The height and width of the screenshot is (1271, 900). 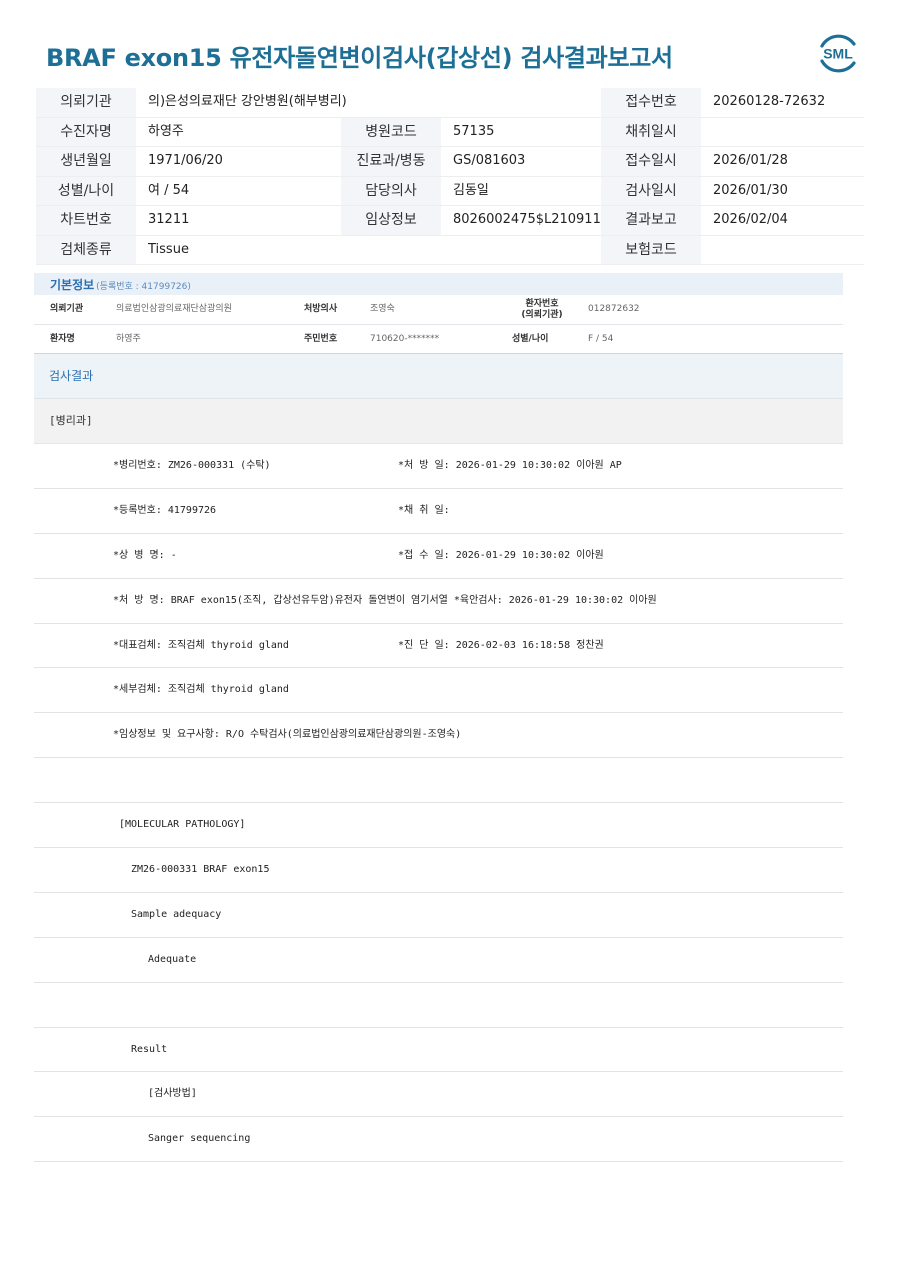 I want to click on dept-label: 진료과/병동, so click(x=391, y=161).